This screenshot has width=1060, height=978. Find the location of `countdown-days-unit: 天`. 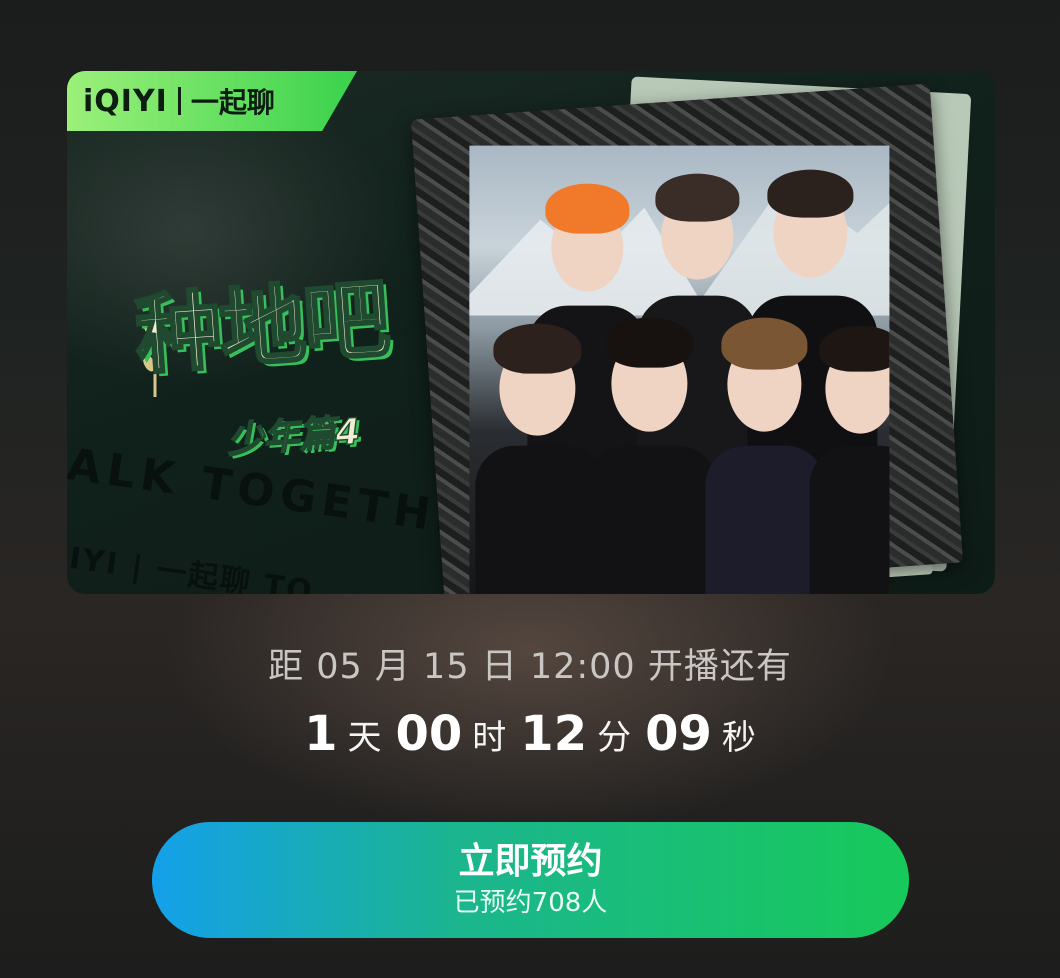

countdown-days-unit: 天 is located at coordinates (364, 737).